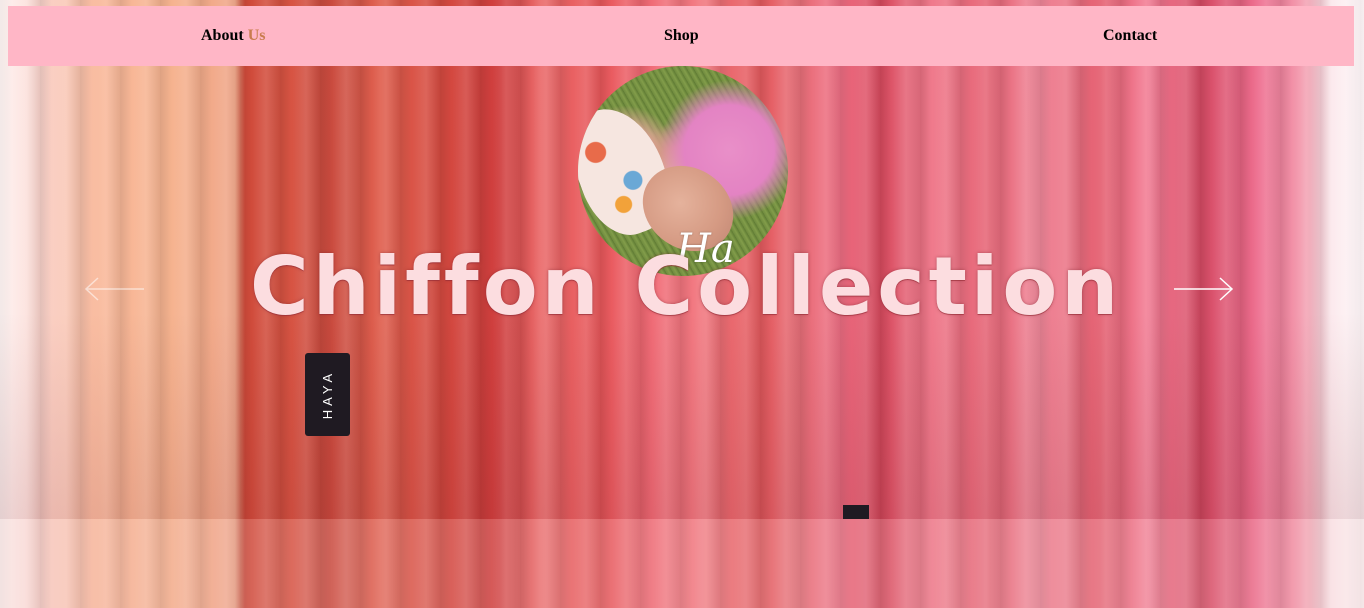 This screenshot has width=1364, height=608. Describe the element at coordinates (682, 563) in the screenshot. I see `section-background` at that location.